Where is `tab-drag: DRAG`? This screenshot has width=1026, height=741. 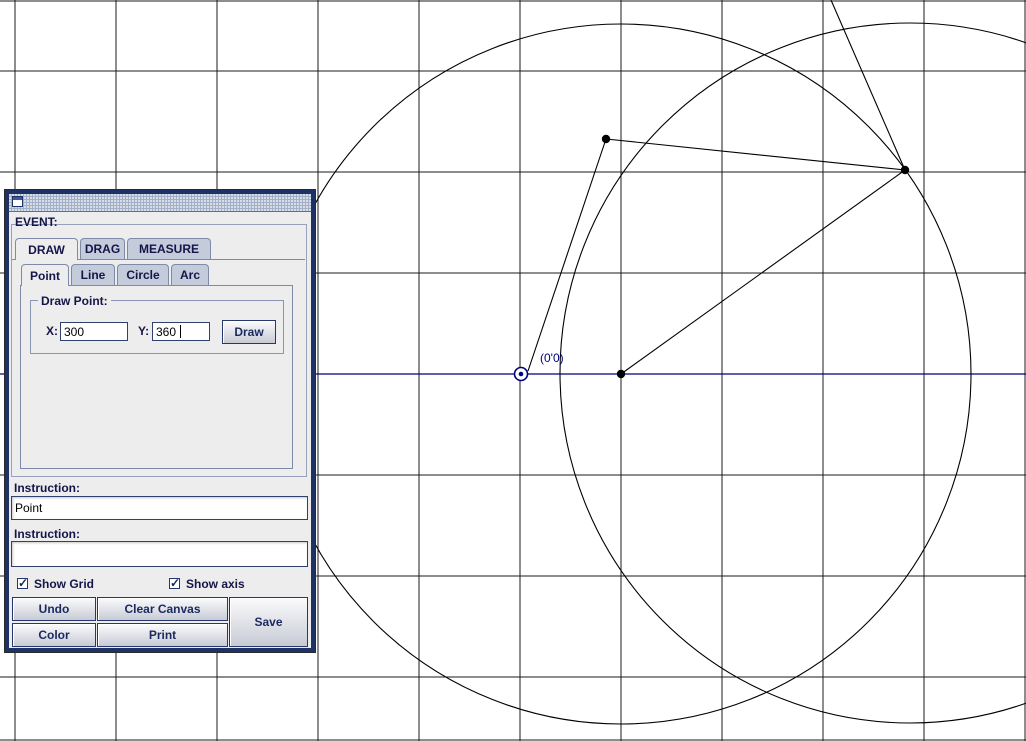 tab-drag: DRAG is located at coordinates (102, 248).